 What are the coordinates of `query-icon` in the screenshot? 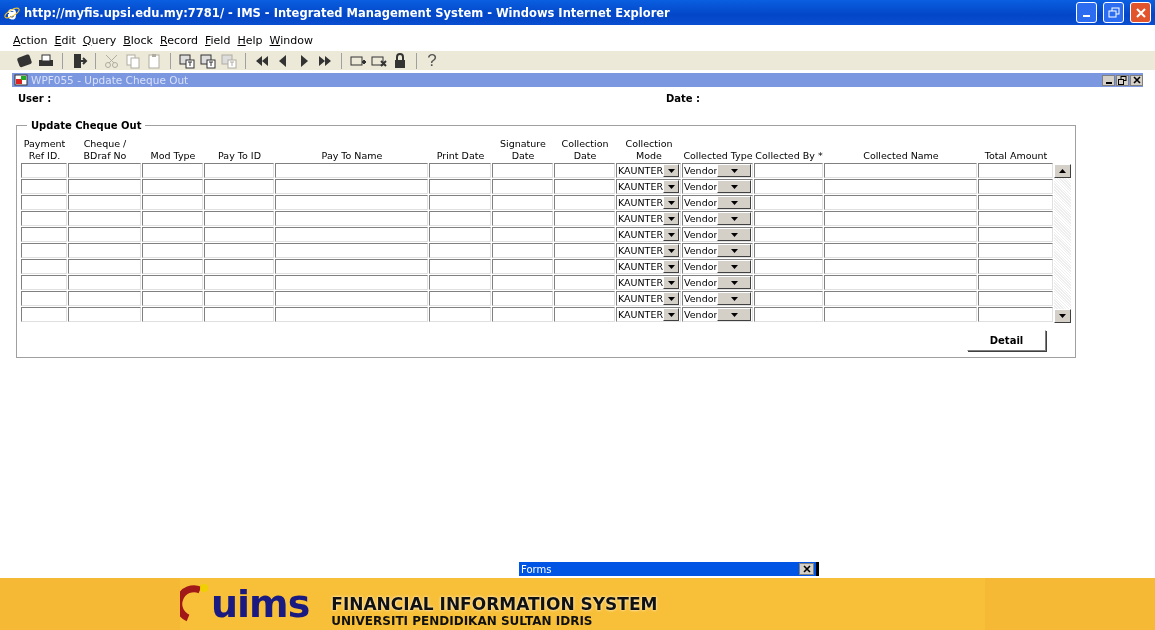 It's located at (187, 60).